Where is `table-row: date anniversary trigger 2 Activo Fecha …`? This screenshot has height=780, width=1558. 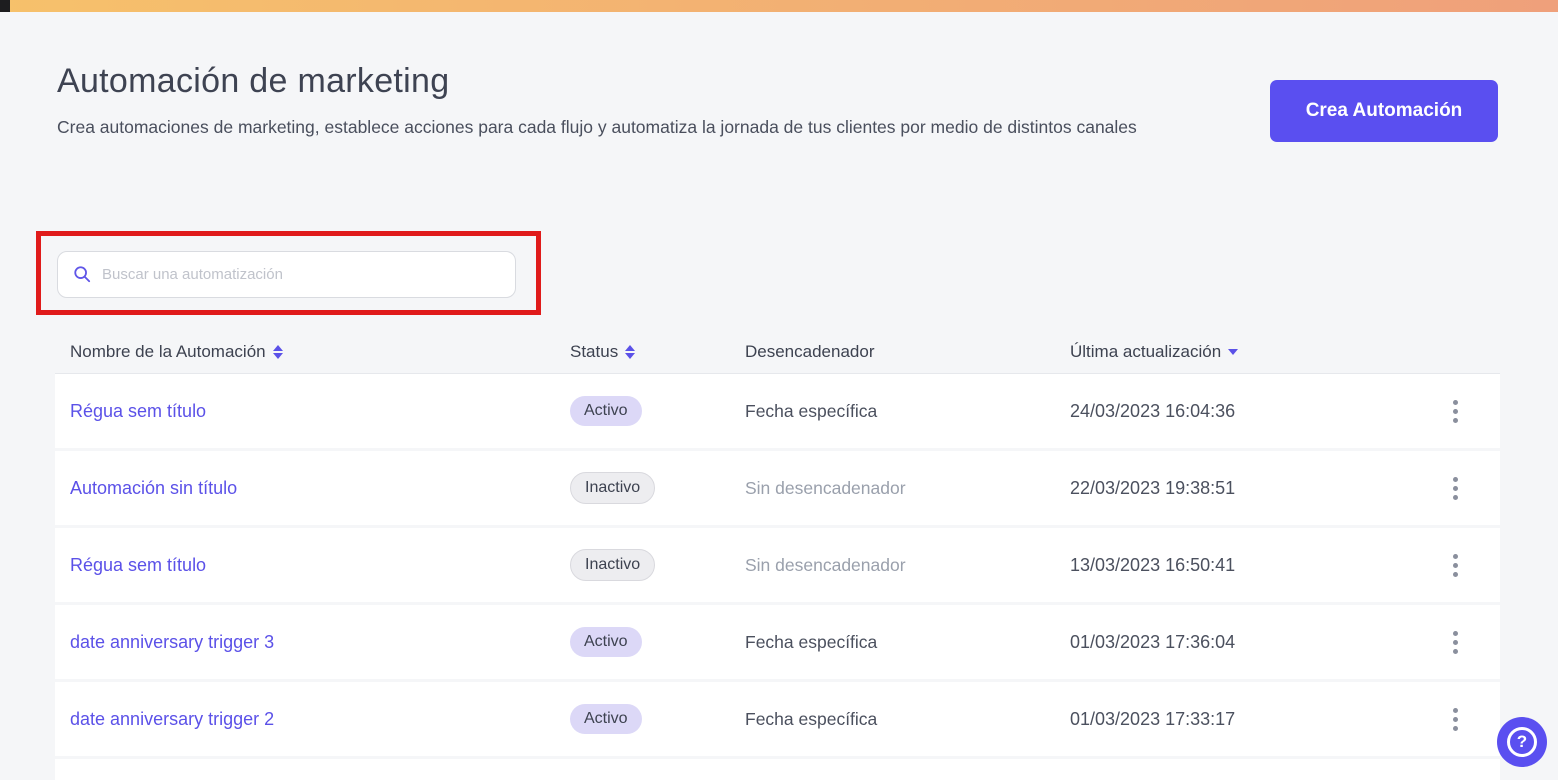
table-row: date anniversary trigger 2 Activo Fecha … is located at coordinates (777, 719).